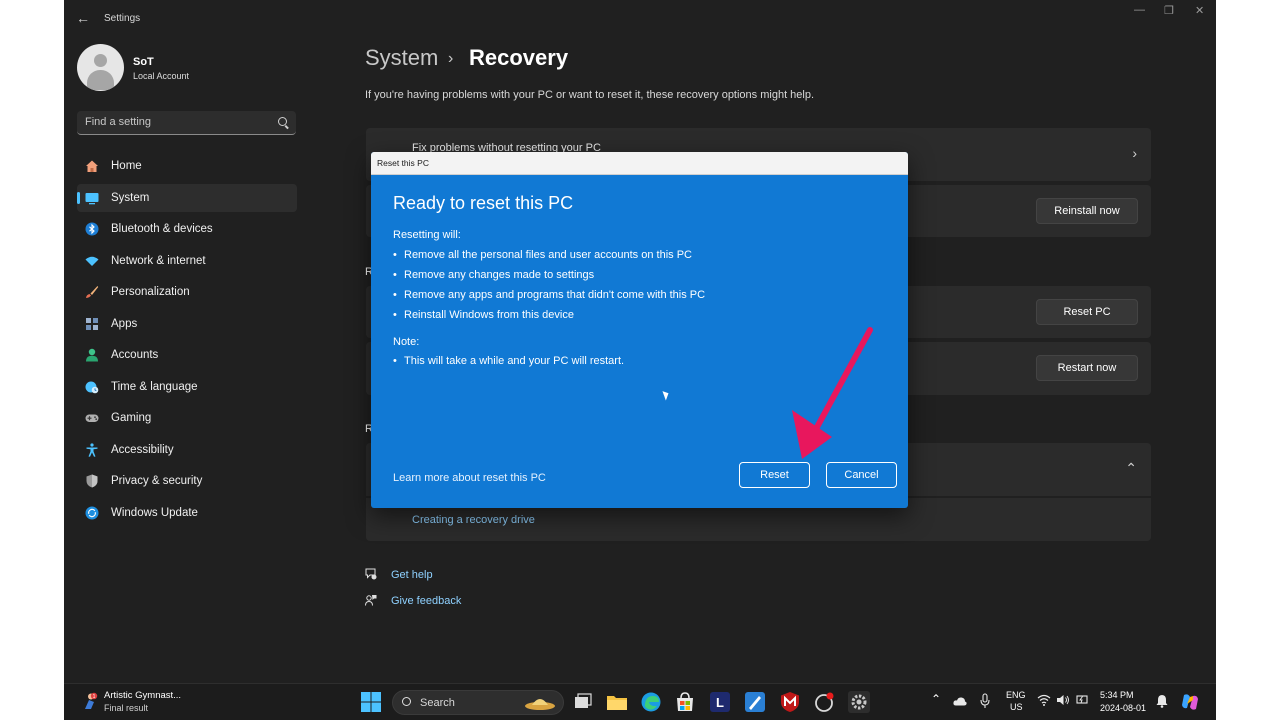 Image resolution: width=1280 pixels, height=720 pixels. What do you see at coordinates (755, 702) in the screenshot?
I see `pen-app-icon` at bounding box center [755, 702].